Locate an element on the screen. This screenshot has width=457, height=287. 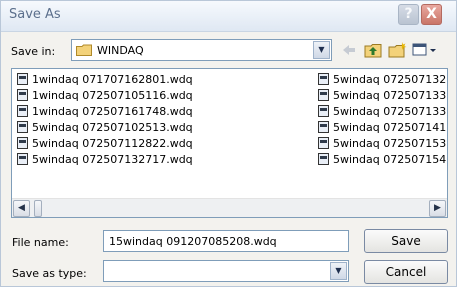
save-in-value: WINDAQ is located at coordinates (120, 50).